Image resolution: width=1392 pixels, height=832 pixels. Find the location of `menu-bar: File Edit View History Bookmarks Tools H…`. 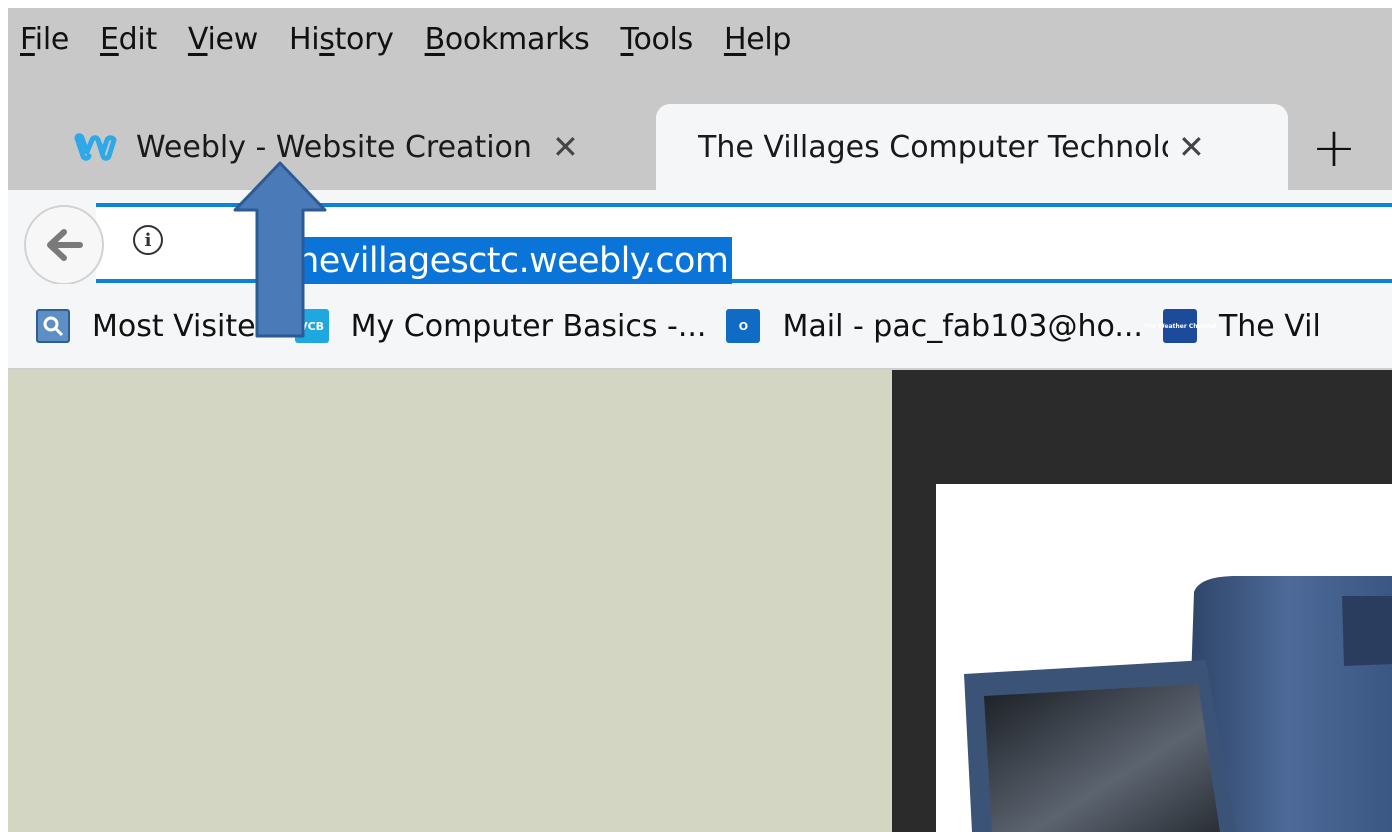

menu-bar: File Edit View History Bookmarks Tools H… is located at coordinates (700, 39).